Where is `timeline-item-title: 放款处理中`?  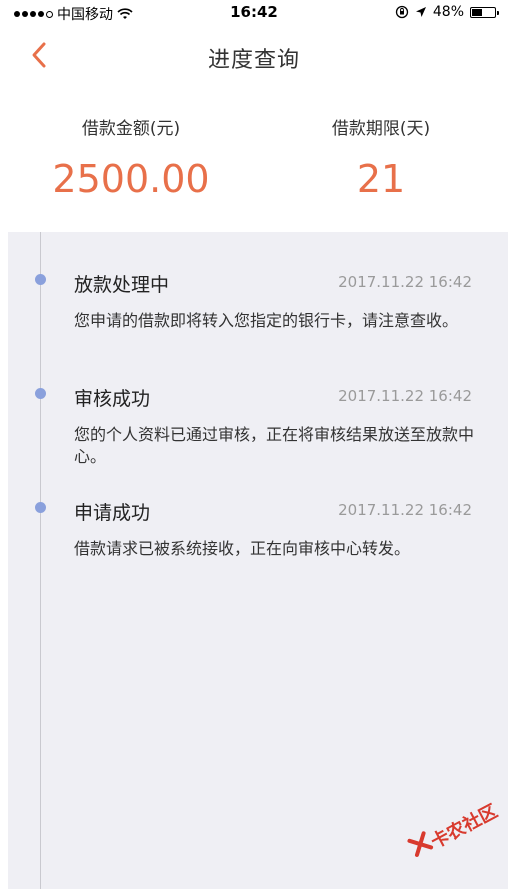
timeline-item-title: 放款处理中 is located at coordinates (122, 285).